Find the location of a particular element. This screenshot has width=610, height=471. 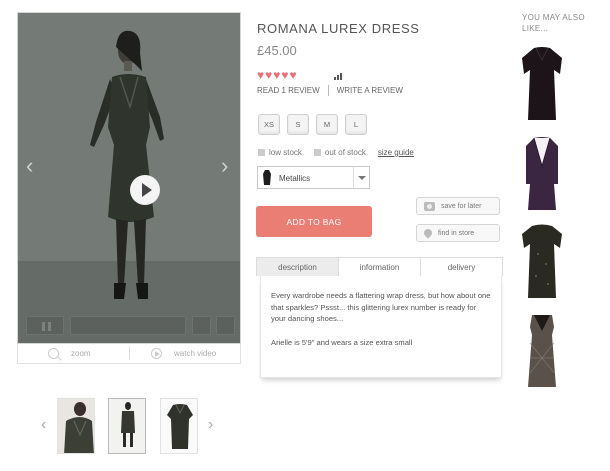

out-of-stock-legend: out of stock is located at coordinates (339, 152).